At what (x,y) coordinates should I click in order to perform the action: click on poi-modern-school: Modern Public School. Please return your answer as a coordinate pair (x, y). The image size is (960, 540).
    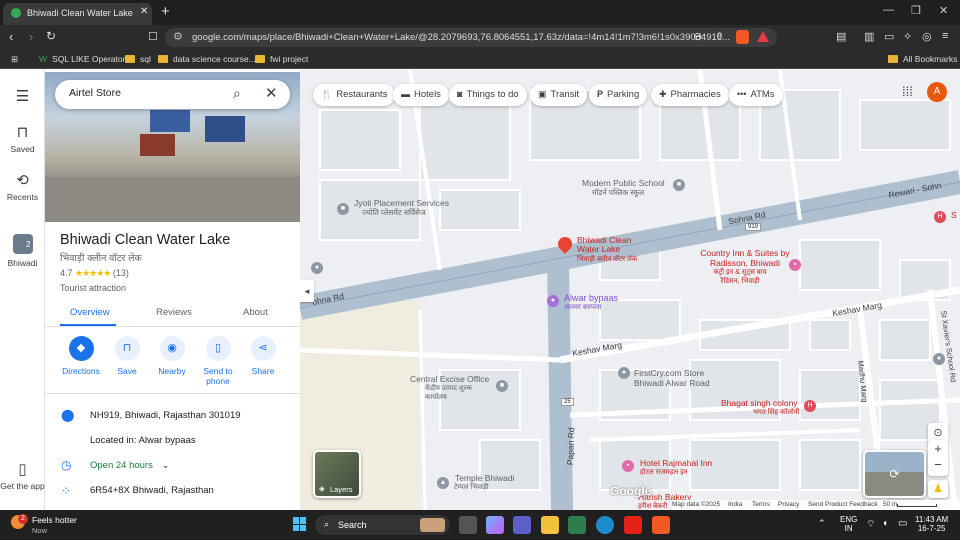
    Looking at the image, I should click on (623, 183).